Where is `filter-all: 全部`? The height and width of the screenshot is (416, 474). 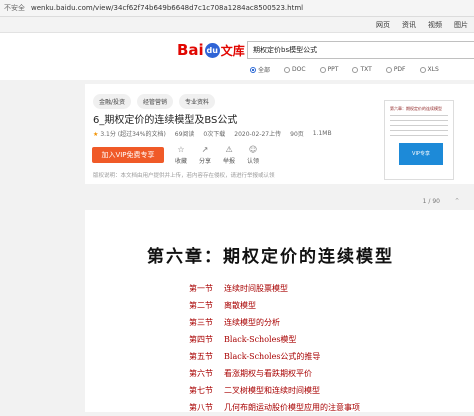 filter-all: 全部 is located at coordinates (260, 69).